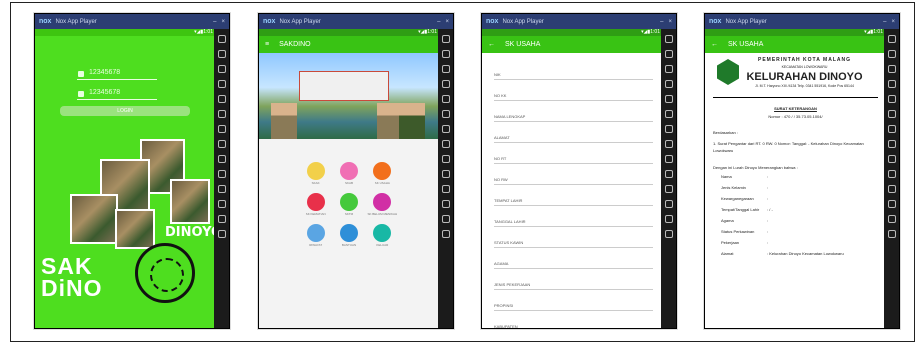 This screenshot has width=923, height=345. What do you see at coordinates (267, 44) in the screenshot?
I see `menu-icon: ≡` at bounding box center [267, 44].